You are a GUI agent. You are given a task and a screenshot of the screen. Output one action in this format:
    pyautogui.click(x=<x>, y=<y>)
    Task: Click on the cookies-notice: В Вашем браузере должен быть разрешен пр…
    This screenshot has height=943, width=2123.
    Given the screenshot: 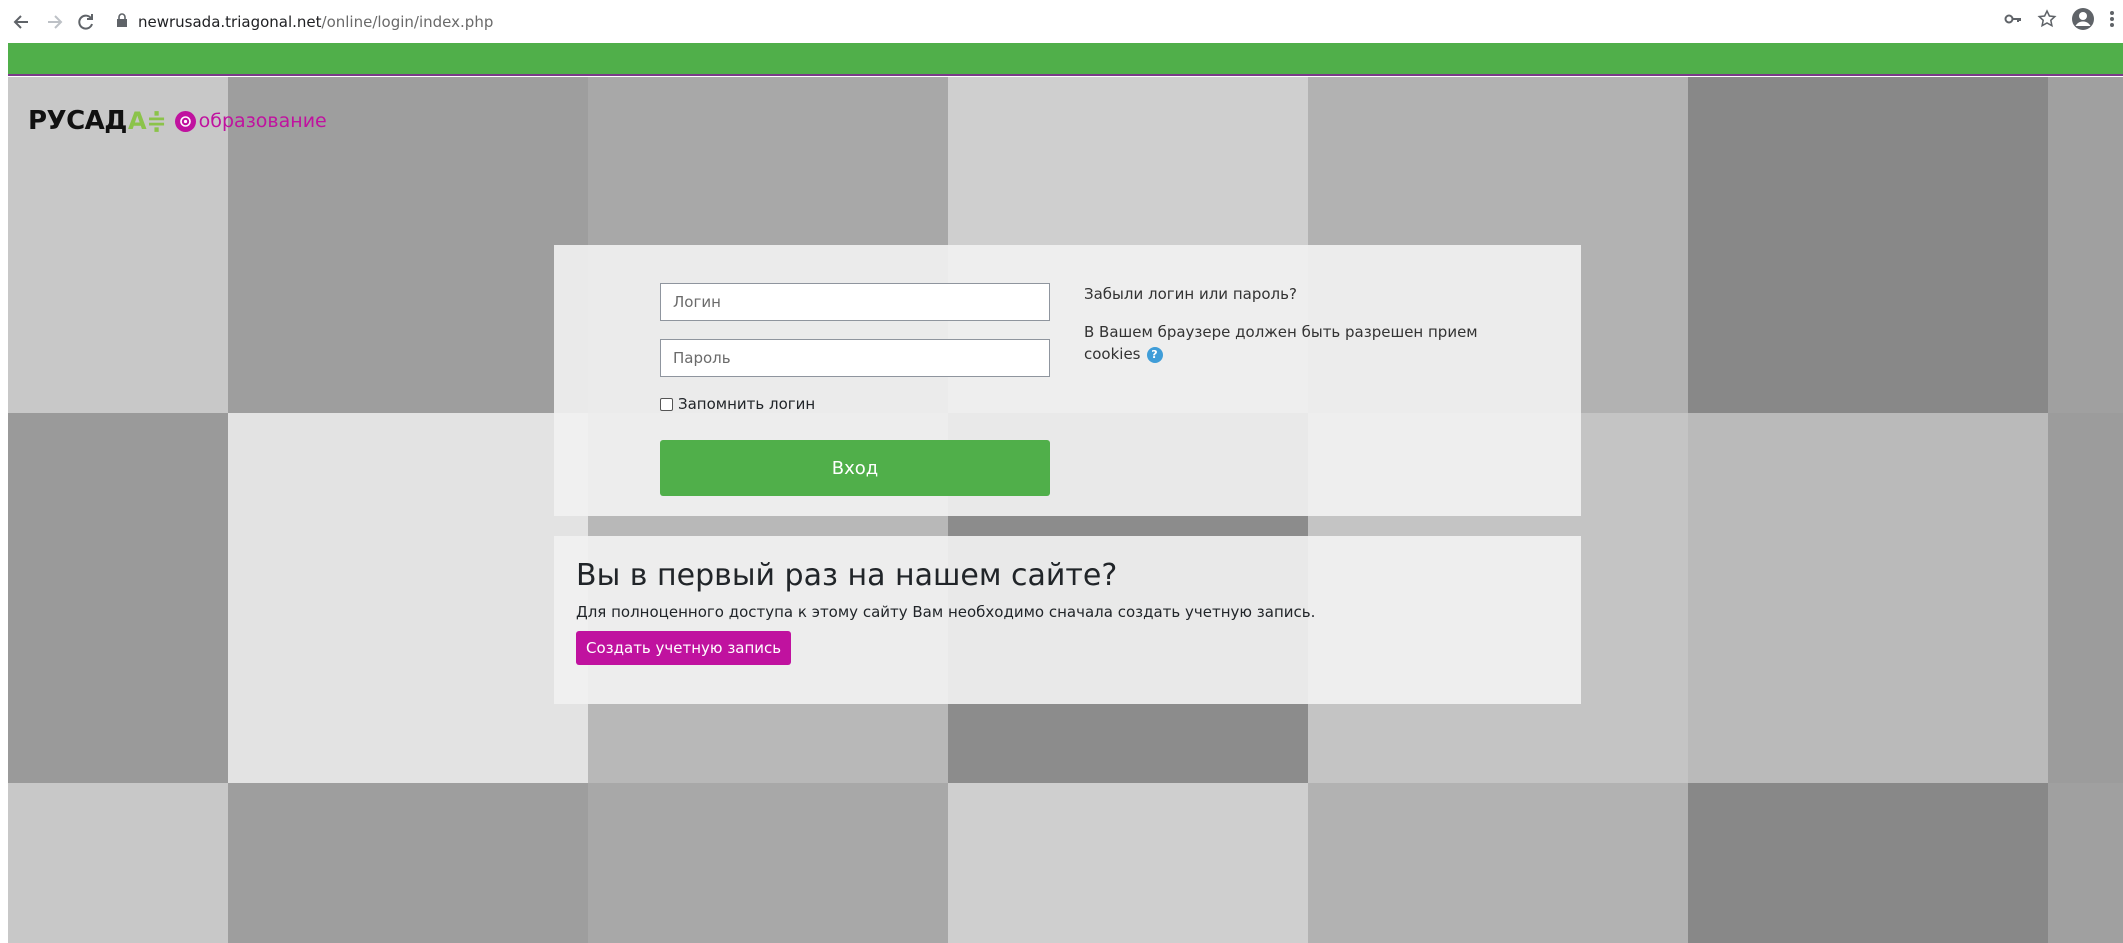 What is the action you would take?
    pyautogui.click(x=1284, y=343)
    